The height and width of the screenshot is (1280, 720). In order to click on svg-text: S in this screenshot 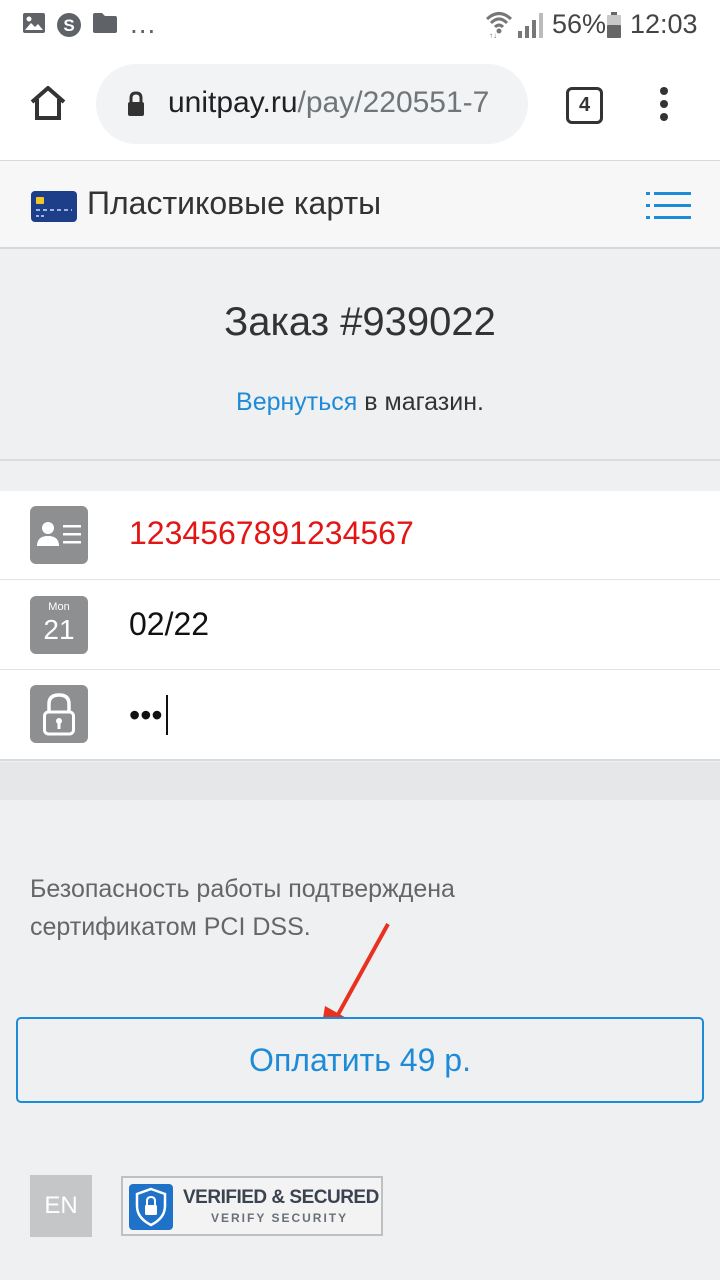, I will do `click(68, 25)`.